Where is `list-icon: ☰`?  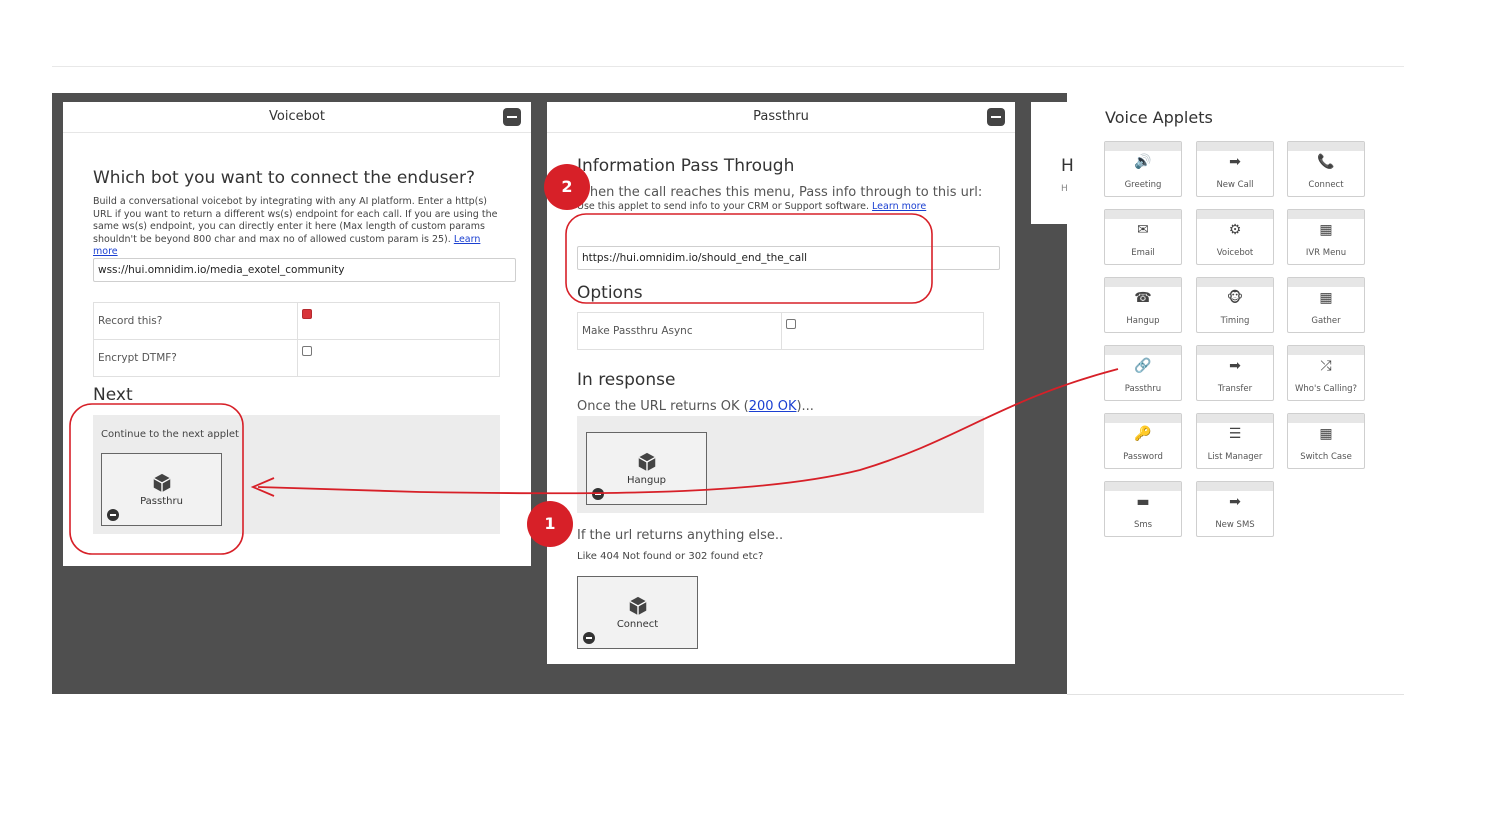 list-icon: ☰ is located at coordinates (1235, 434).